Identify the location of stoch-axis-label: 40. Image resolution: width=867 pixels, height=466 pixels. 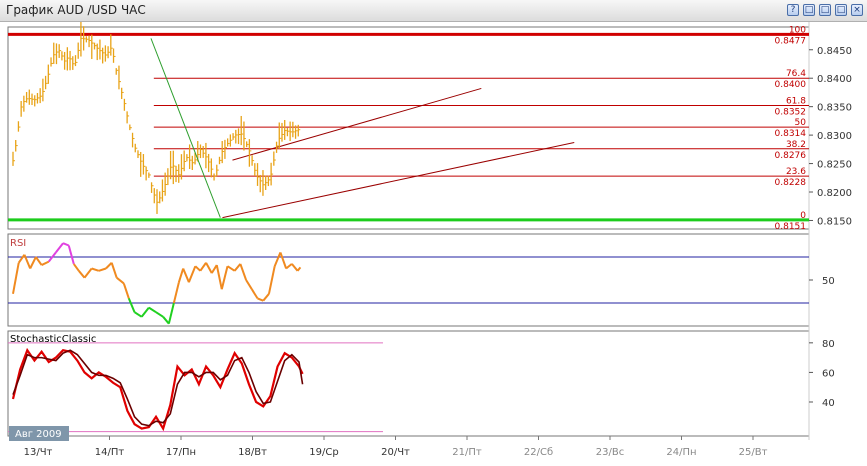
(828, 403).